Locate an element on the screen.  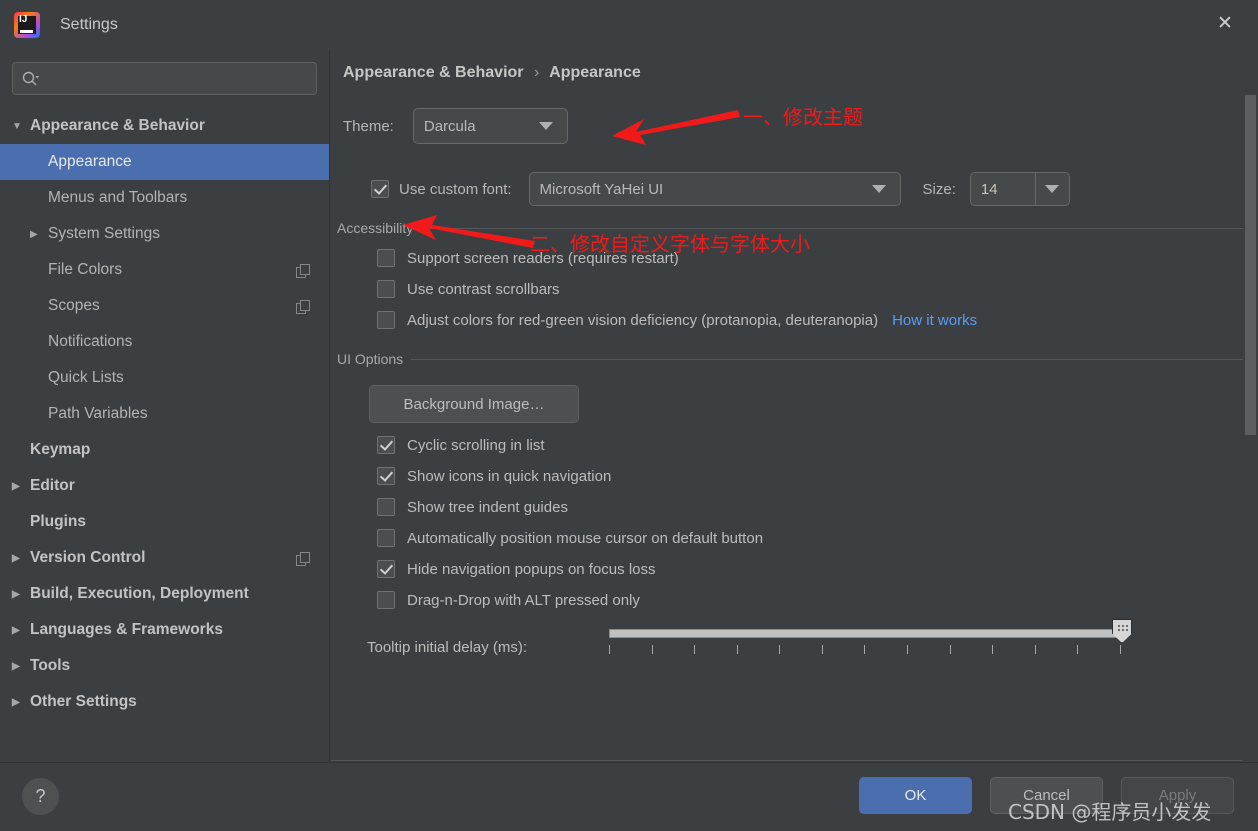
sidebar-item-tools: Tools is located at coordinates (164, 666).